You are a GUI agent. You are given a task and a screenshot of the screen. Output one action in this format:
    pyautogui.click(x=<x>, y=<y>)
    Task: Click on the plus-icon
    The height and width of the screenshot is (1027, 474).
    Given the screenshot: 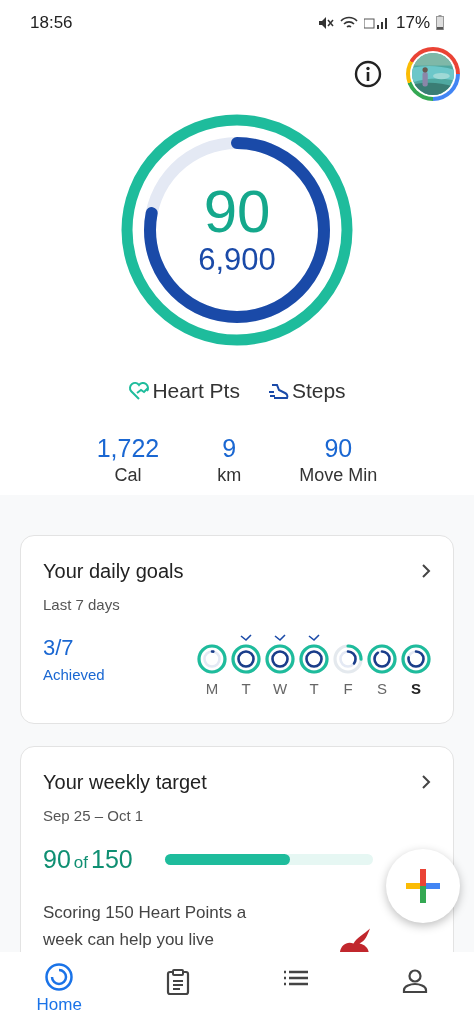 What is the action you would take?
    pyautogui.click(x=423, y=886)
    